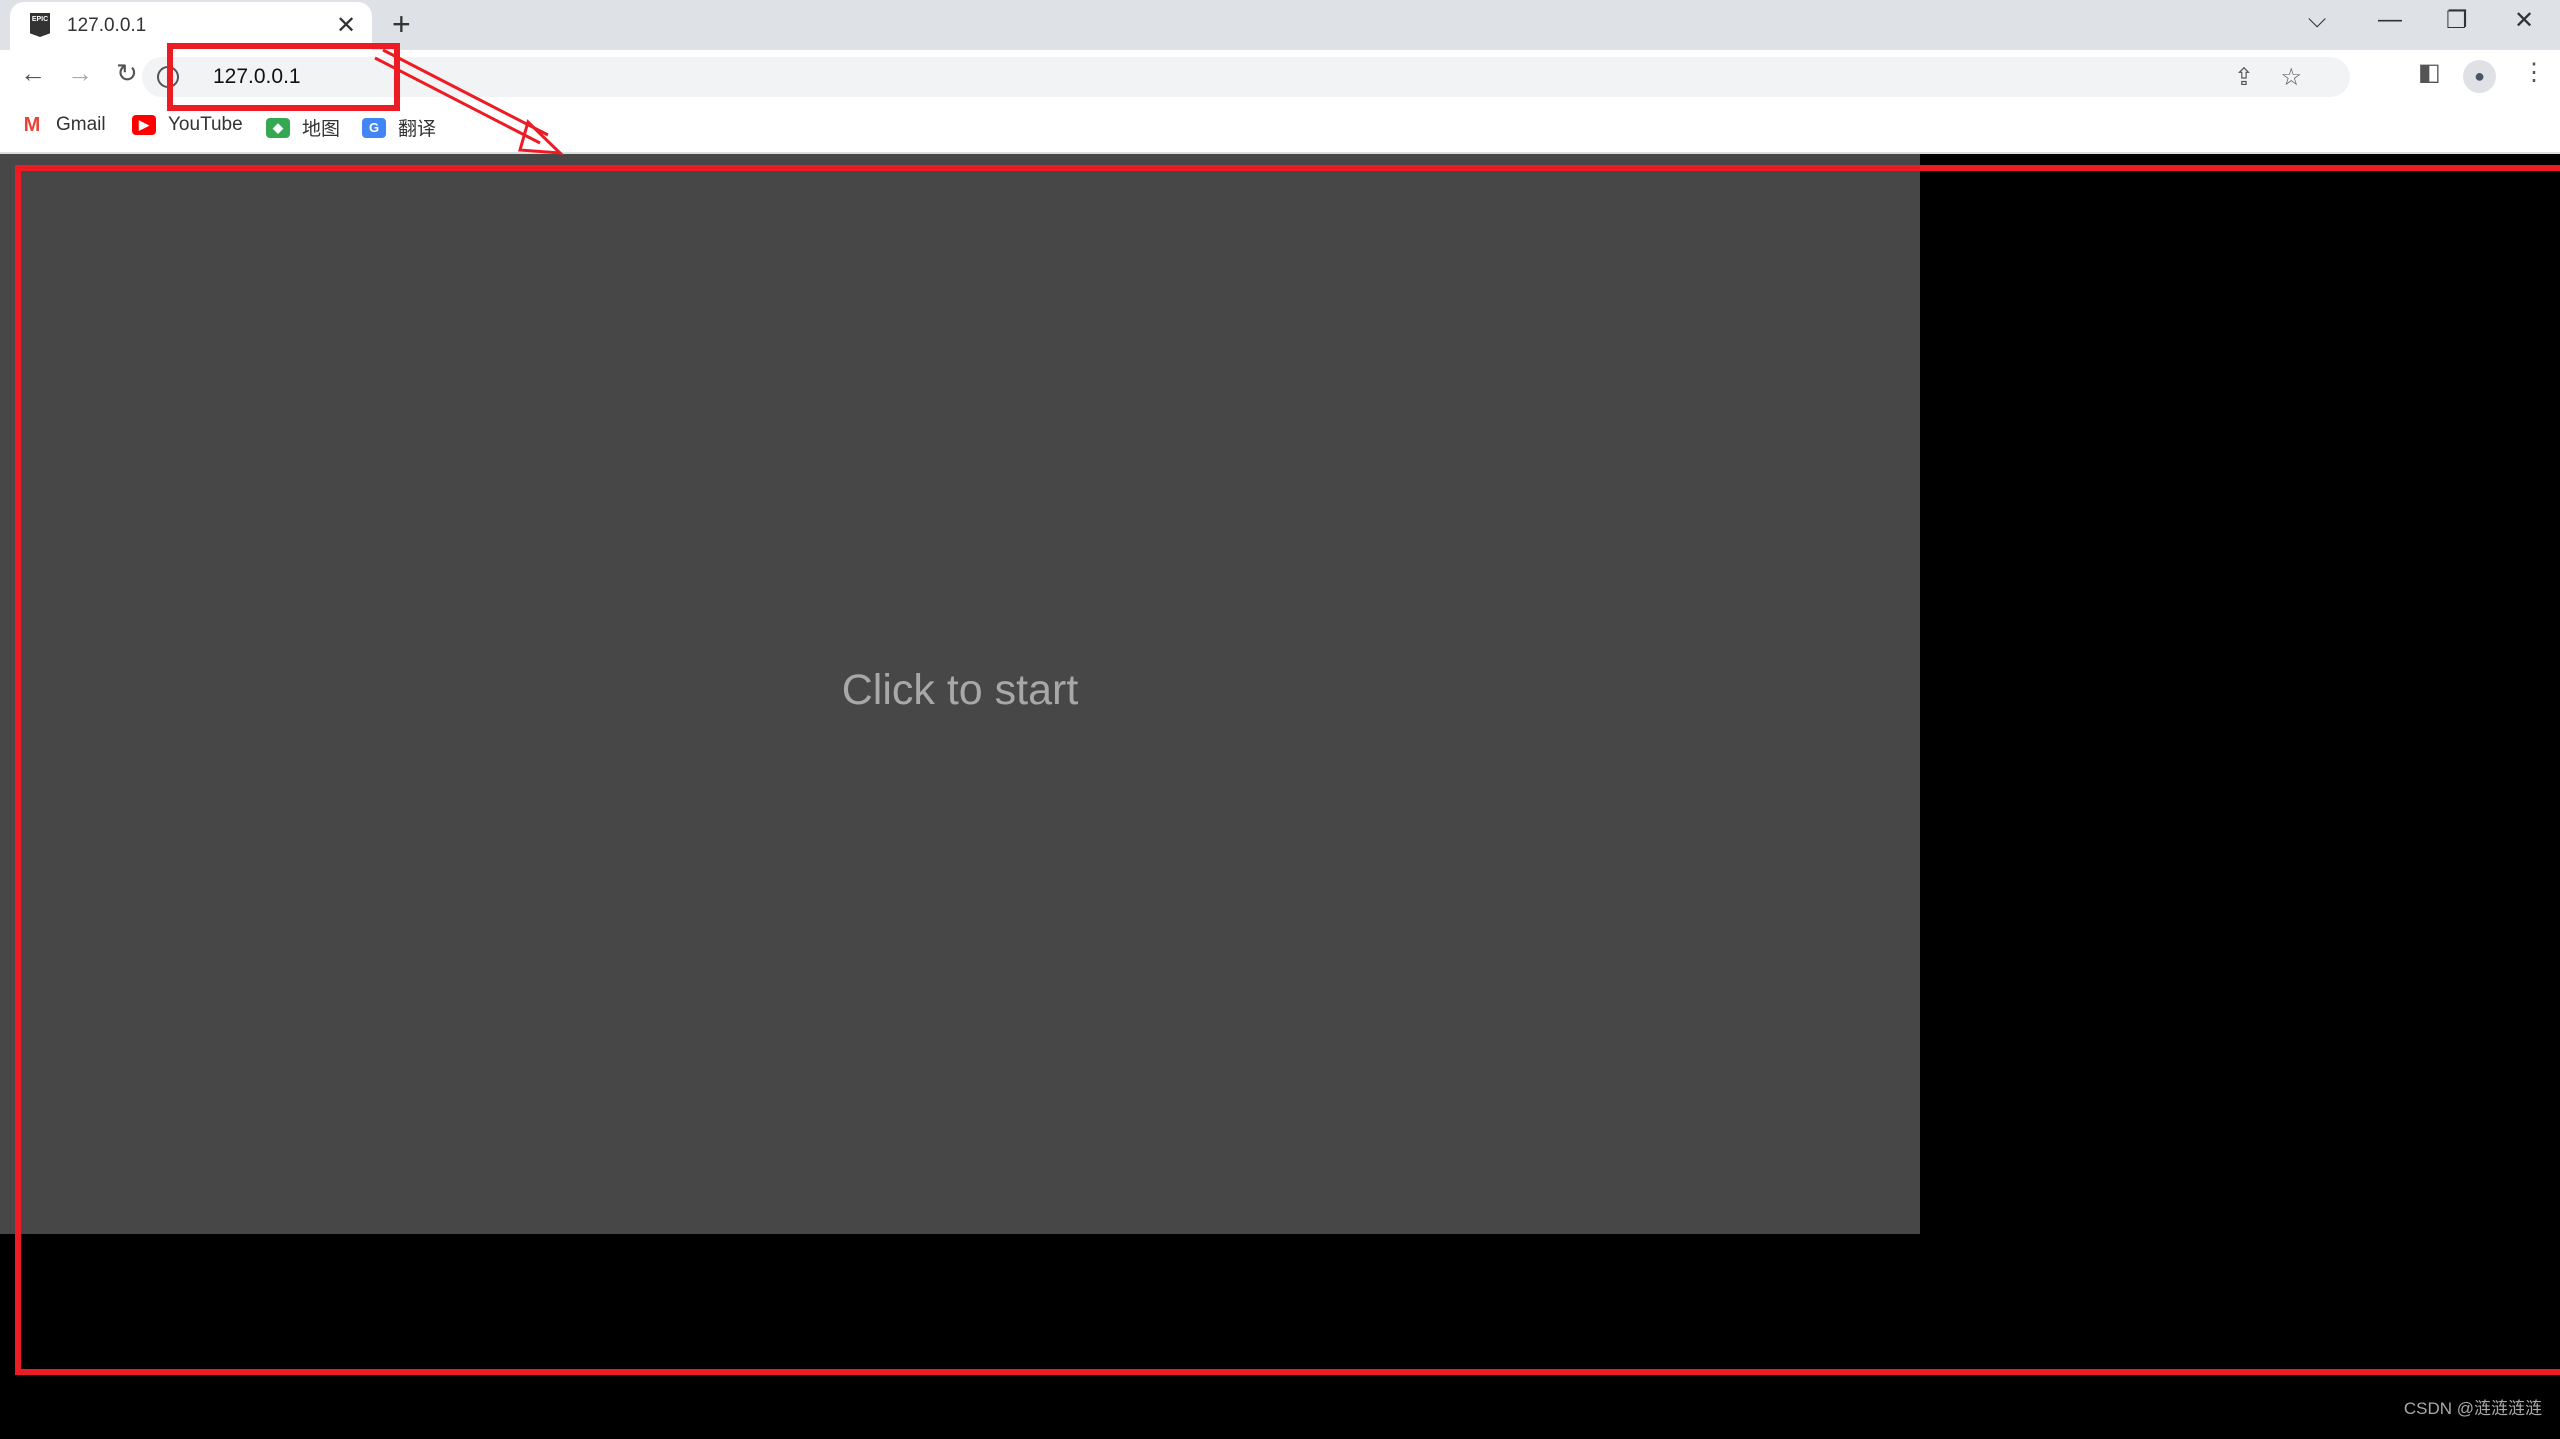  Describe the element at coordinates (469, 101) in the screenshot. I see `annotation-arrow-icon` at that location.